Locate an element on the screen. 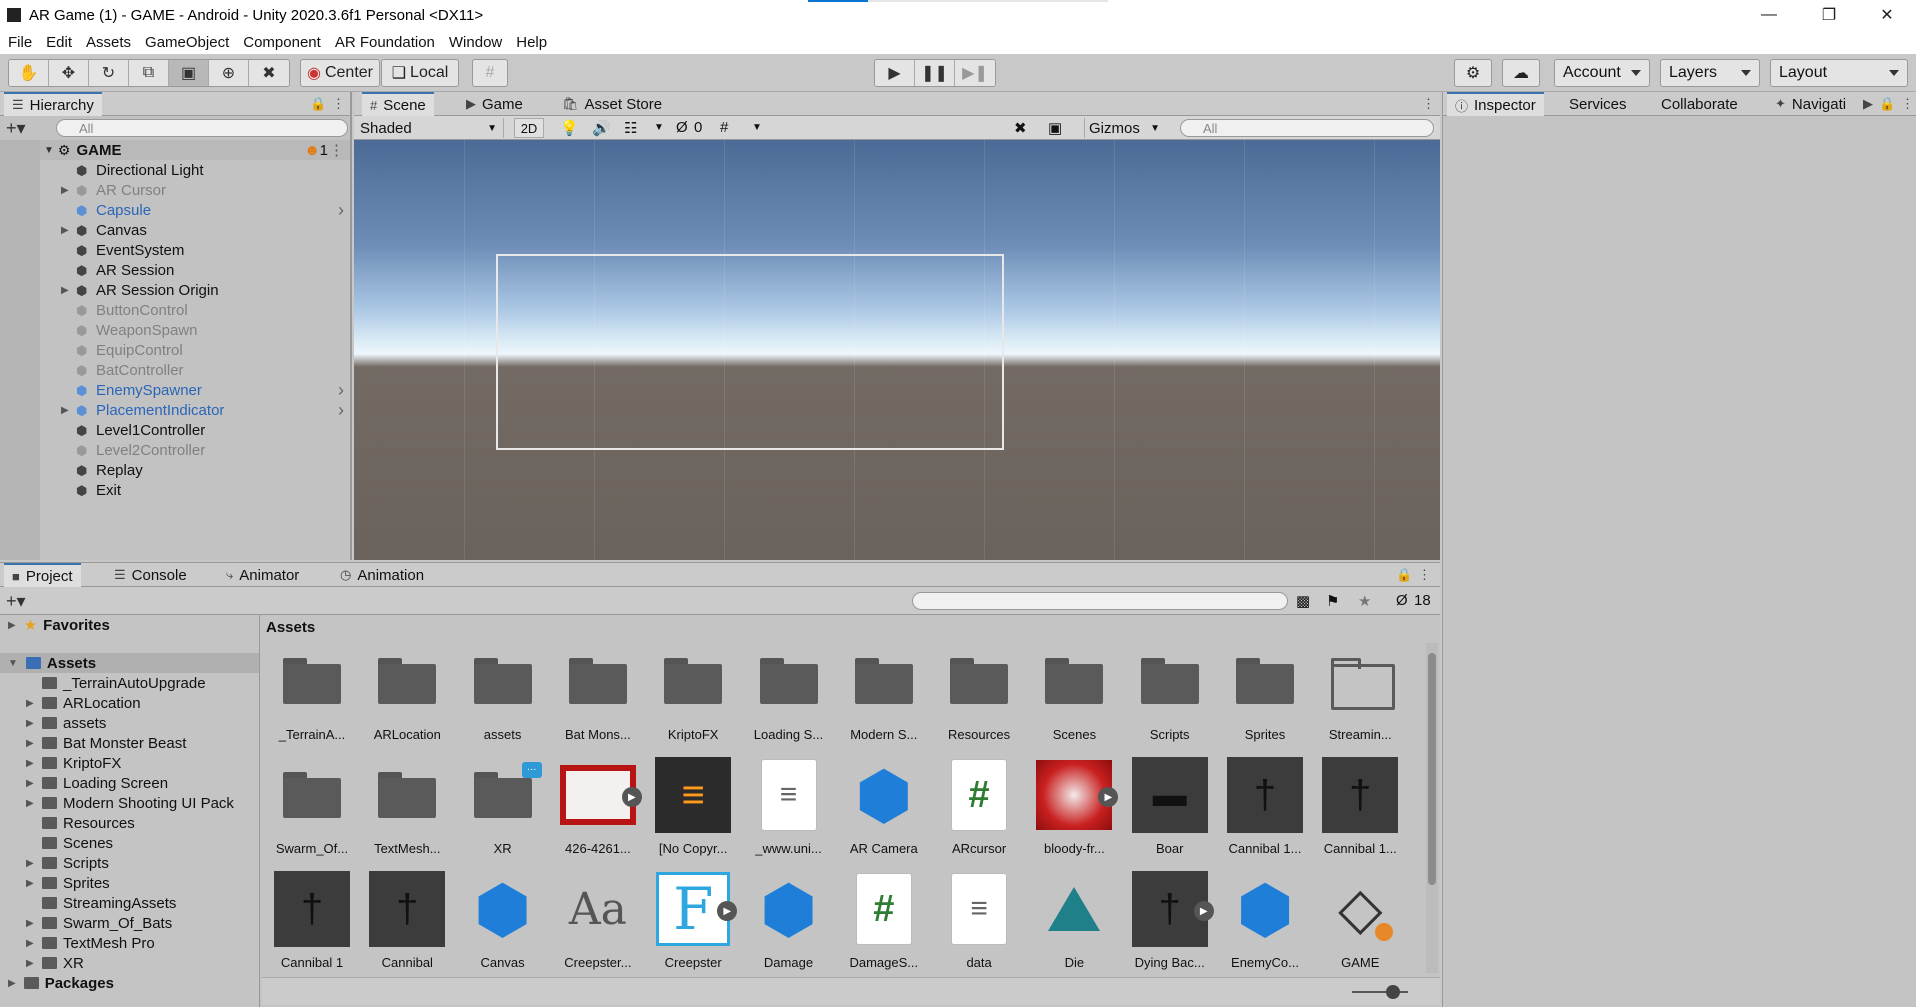 This screenshot has height=1007, width=1916. rect-tool-icon: ▣ is located at coordinates (189, 73).